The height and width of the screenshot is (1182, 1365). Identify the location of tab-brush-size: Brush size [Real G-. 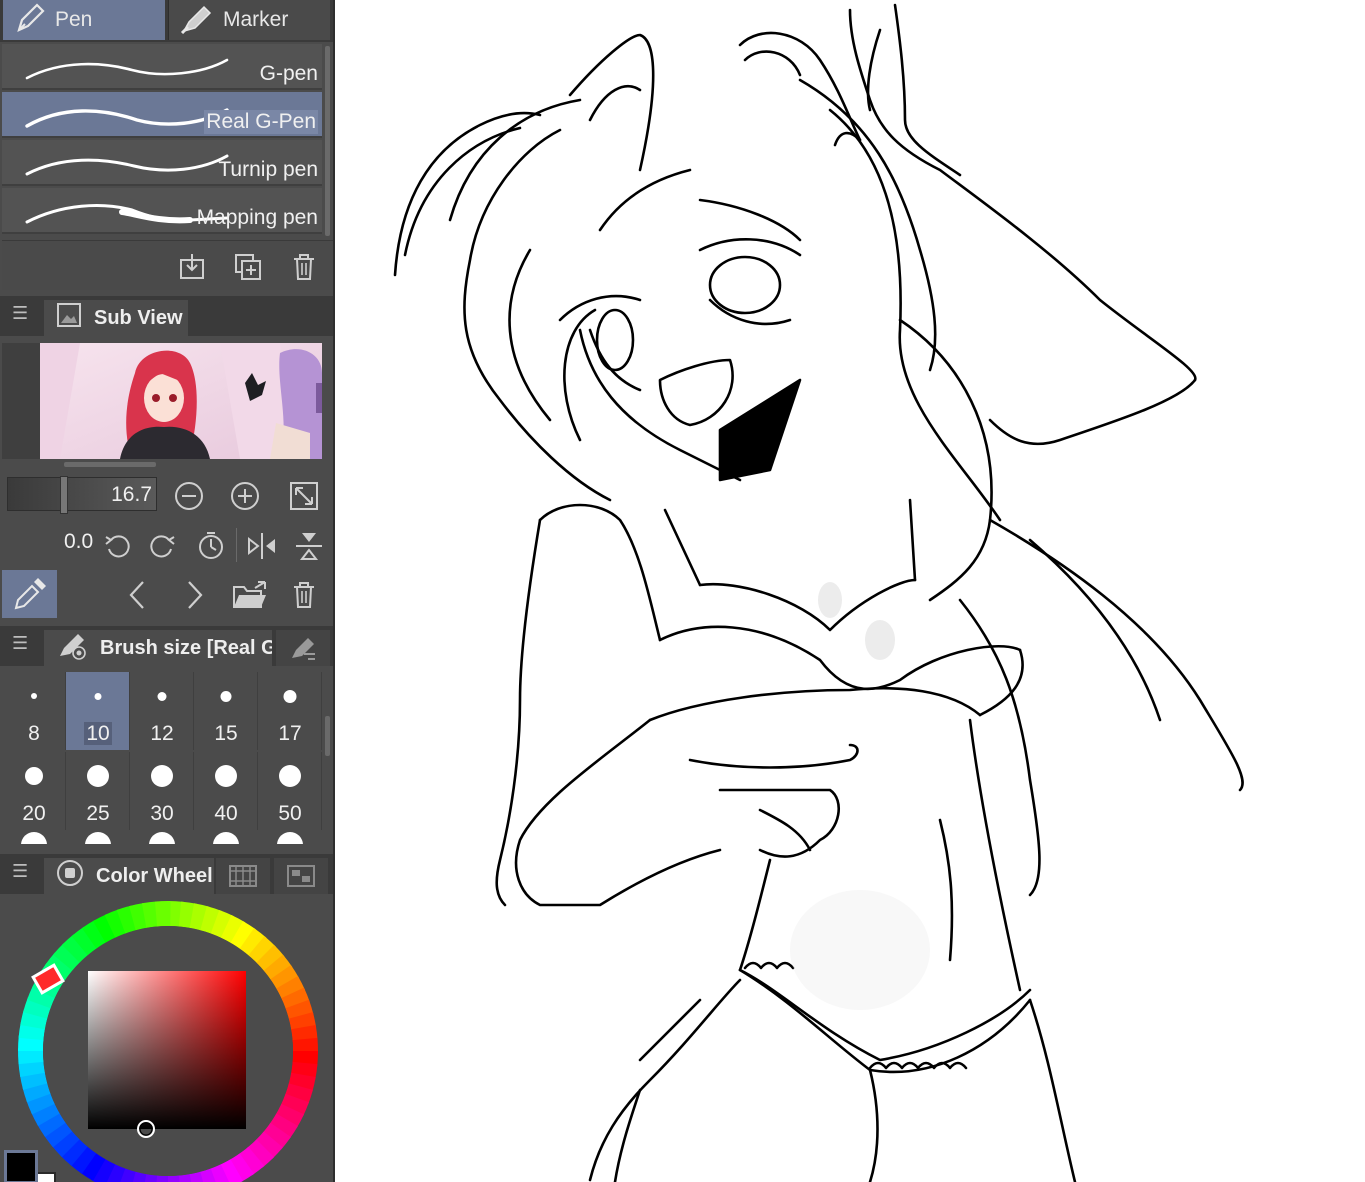
(158, 648).